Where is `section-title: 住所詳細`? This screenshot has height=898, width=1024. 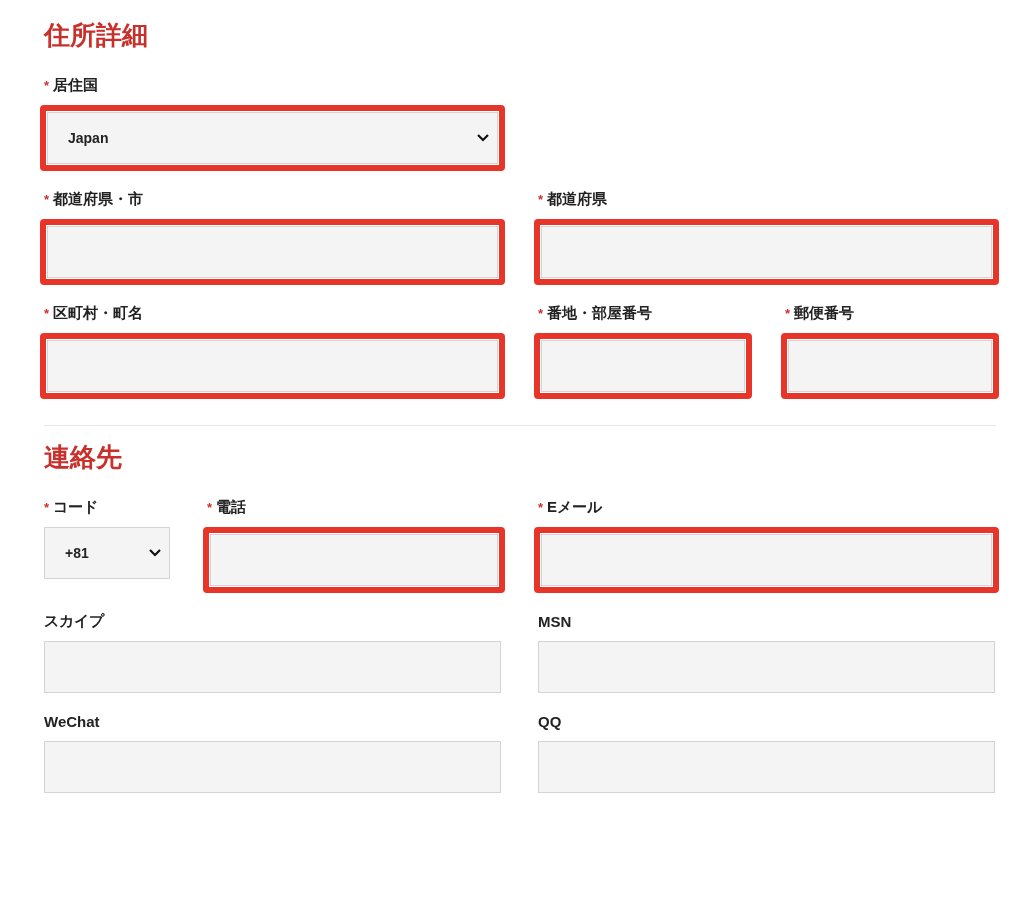
section-title: 住所詳細 is located at coordinates (96, 35).